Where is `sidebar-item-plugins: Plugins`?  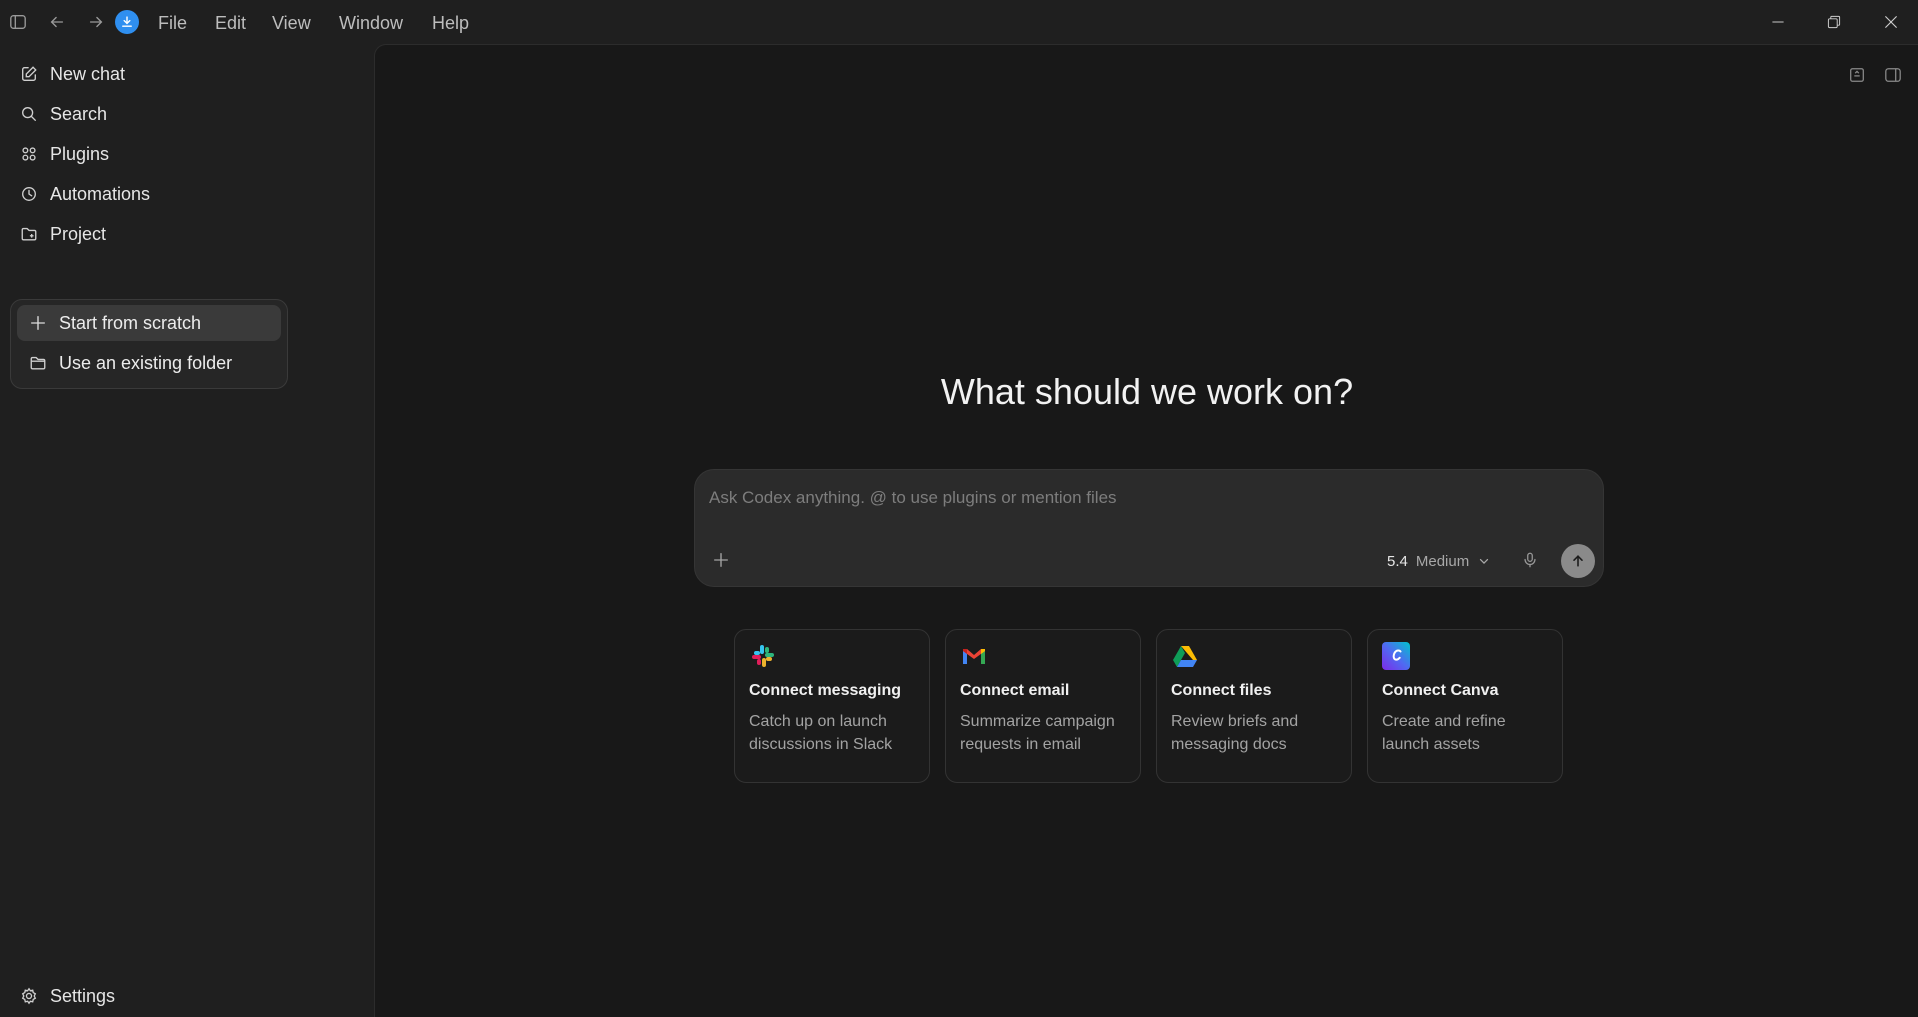
sidebar-item-plugins: Plugins is located at coordinates (64, 154).